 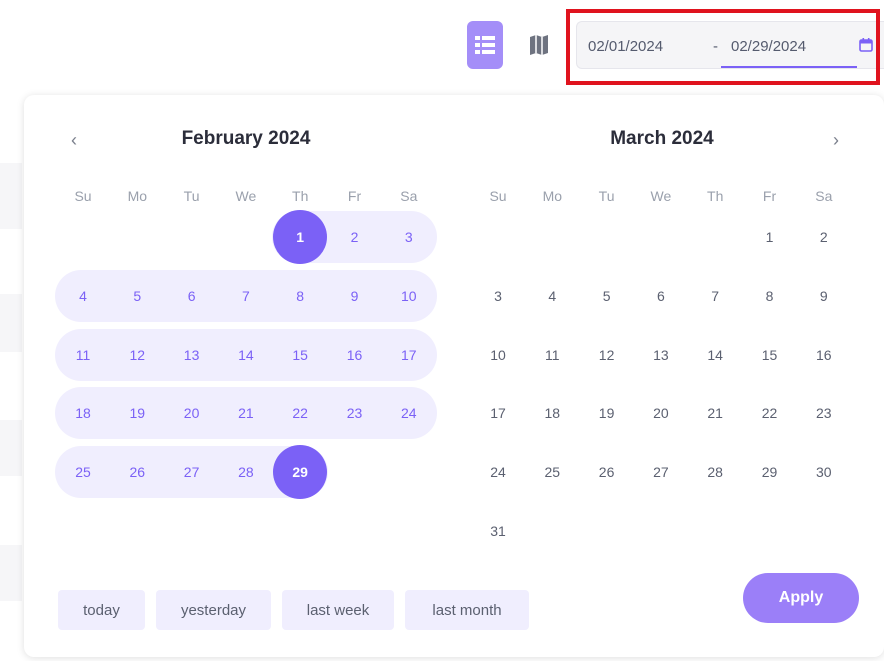 I want to click on preset-last-week: last week, so click(x=338, y=610).